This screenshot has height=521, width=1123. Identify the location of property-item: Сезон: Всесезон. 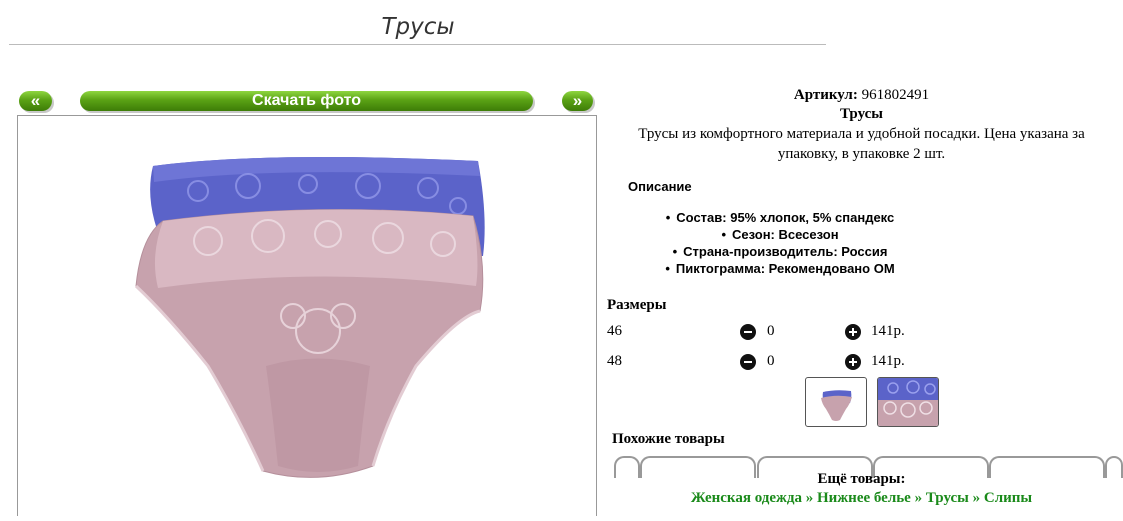
(780, 234).